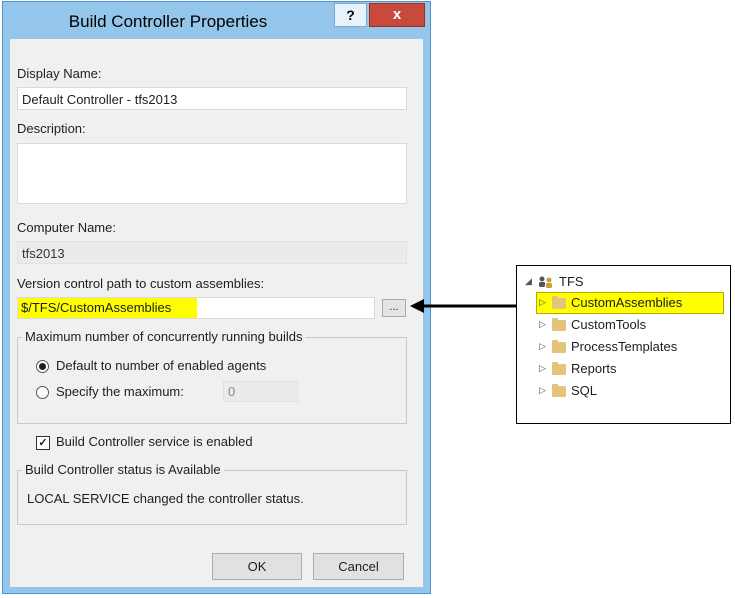 This screenshot has width=735, height=598. Describe the element at coordinates (571, 281) in the screenshot. I see `tree-root-label: TFS` at that location.